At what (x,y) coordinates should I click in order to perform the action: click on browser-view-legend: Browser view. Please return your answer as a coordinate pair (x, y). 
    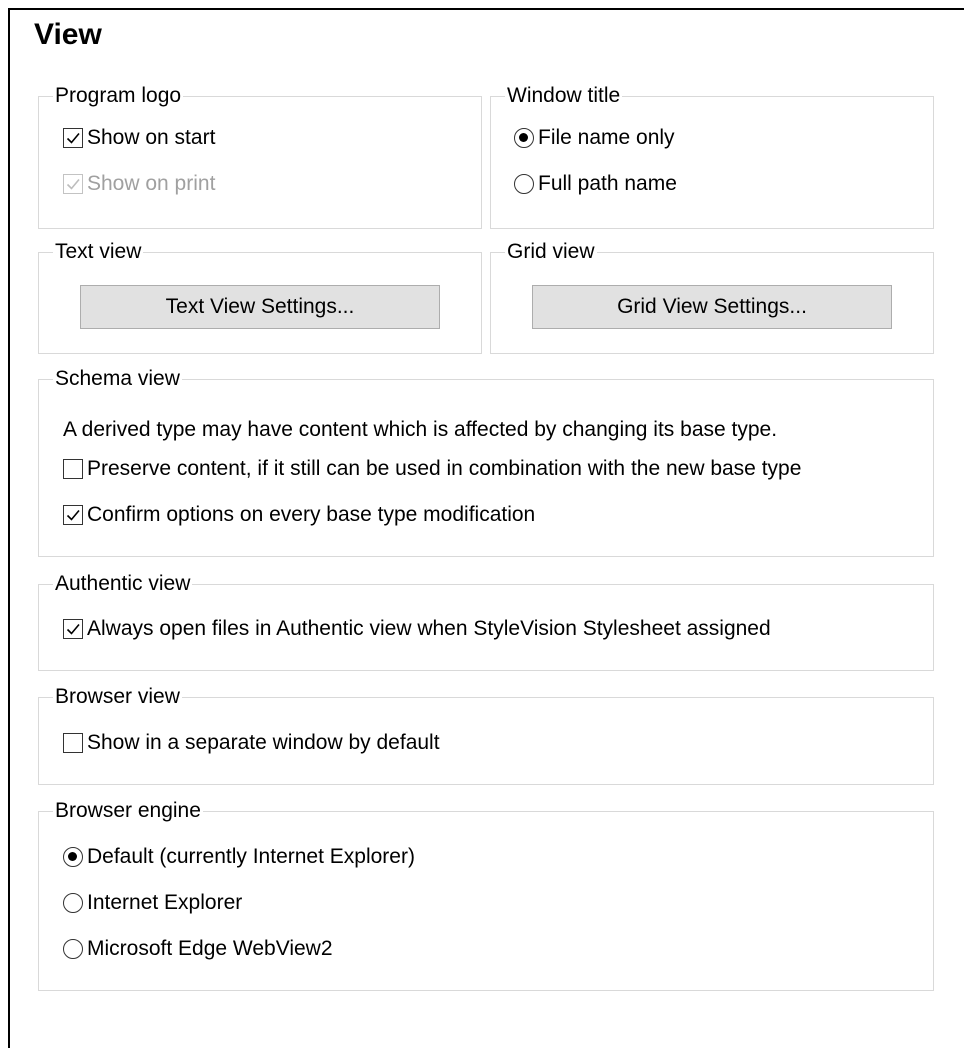
    Looking at the image, I should click on (117, 696).